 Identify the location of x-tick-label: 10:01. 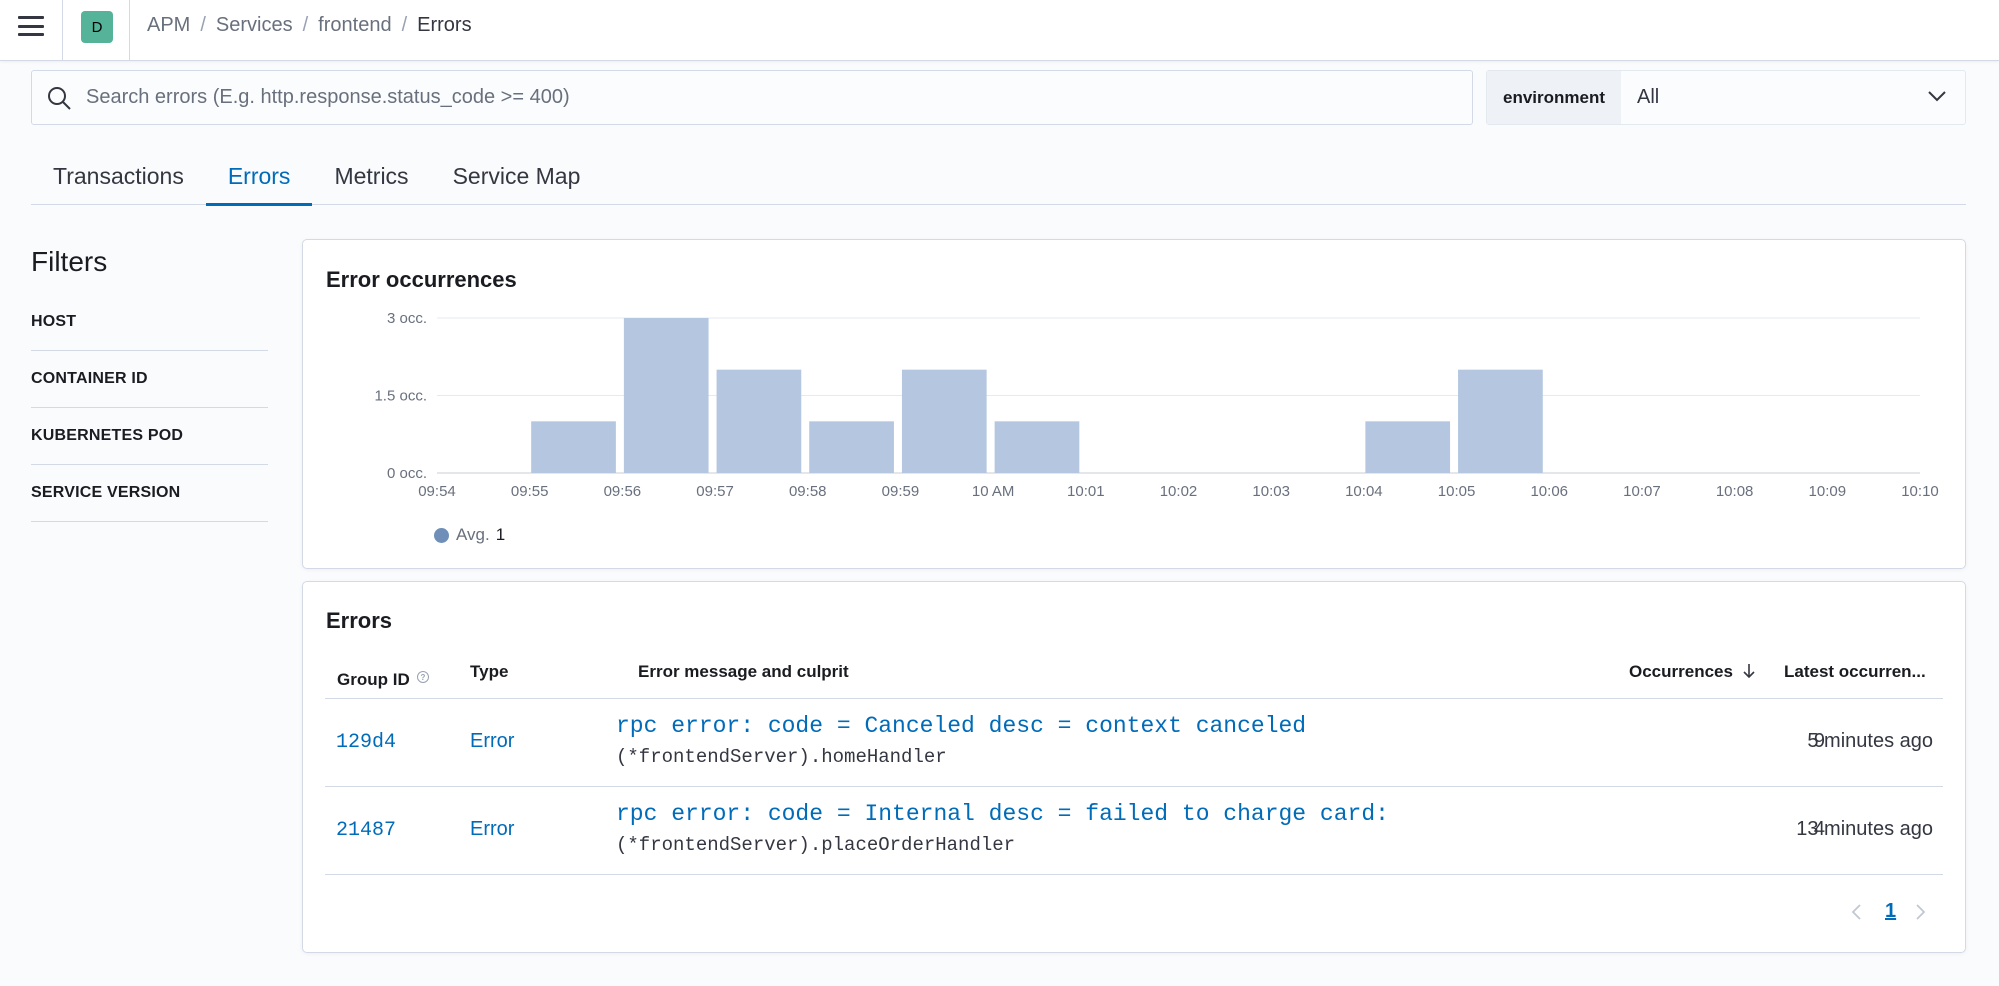
(1086, 491).